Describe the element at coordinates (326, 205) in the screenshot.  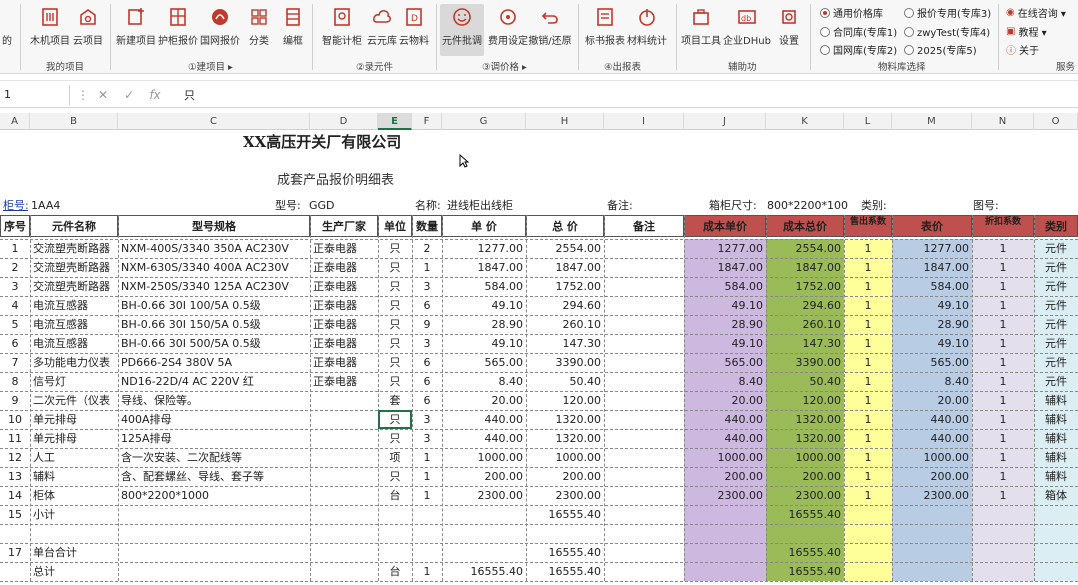
I see `model-value: GGD` at that location.